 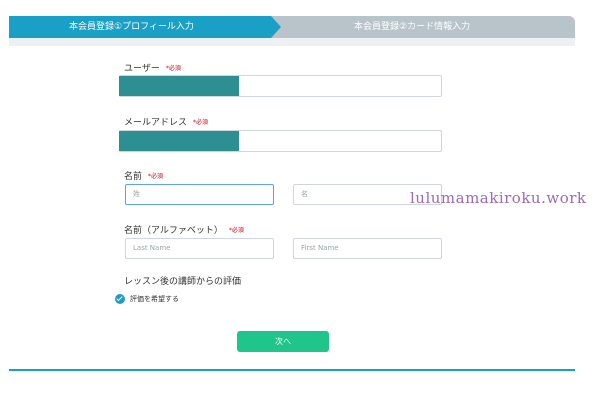 What do you see at coordinates (201, 122) in the screenshot?
I see `email-required-badge: *必須` at bounding box center [201, 122].